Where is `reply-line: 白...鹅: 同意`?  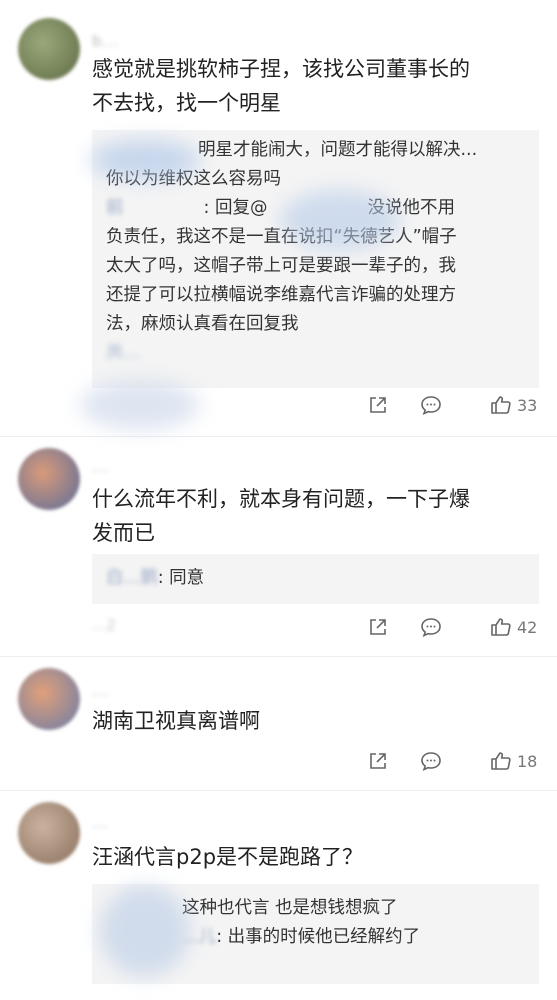
reply-line: 白...鹅: 同意 is located at coordinates (155, 578).